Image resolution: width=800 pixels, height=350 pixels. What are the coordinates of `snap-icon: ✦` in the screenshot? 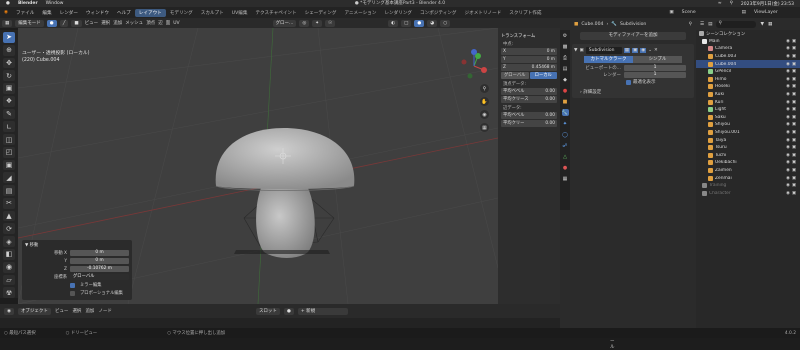 It's located at (317, 23).